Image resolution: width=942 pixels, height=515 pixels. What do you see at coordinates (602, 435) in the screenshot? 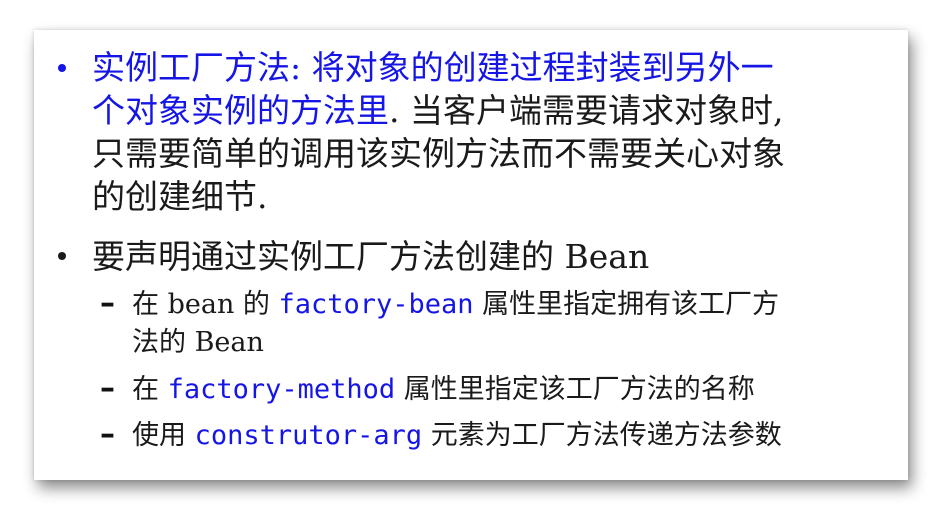
I see `subitem-3-post: 元素为工厂方法传递方法参数` at bounding box center [602, 435].